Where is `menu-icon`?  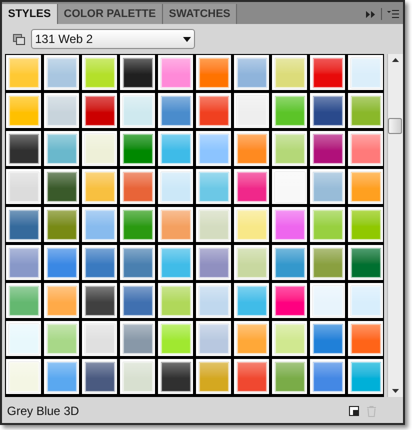
menu-icon is located at coordinates (393, 14).